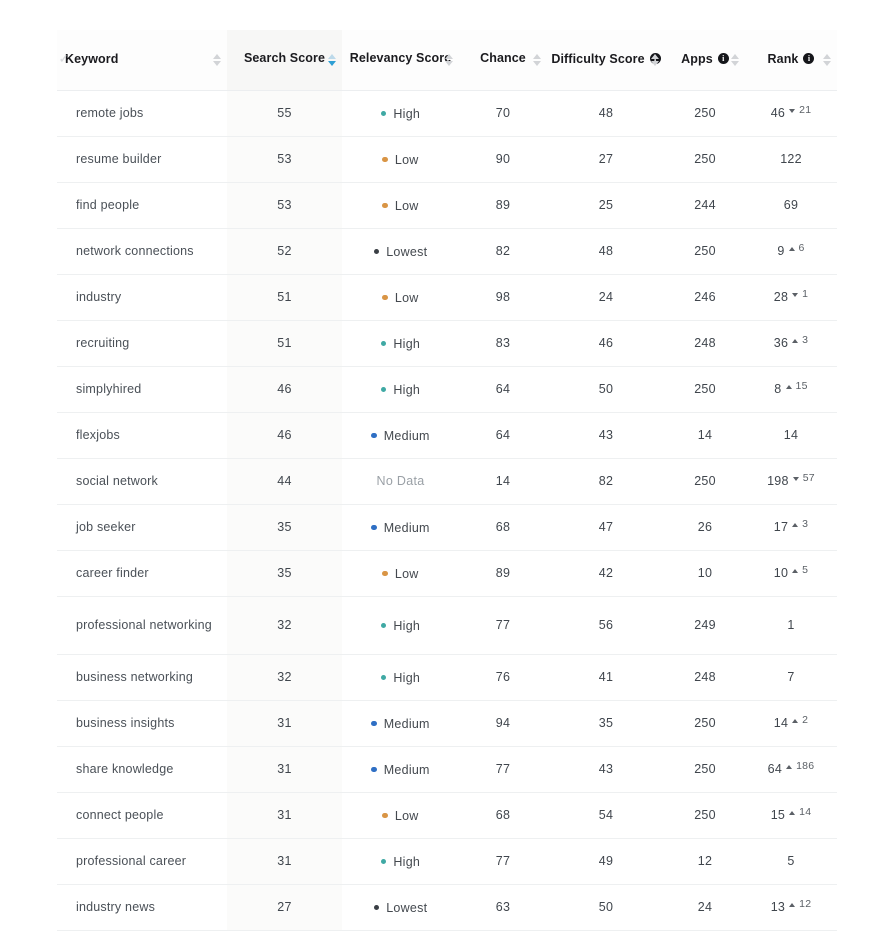 The height and width of the screenshot is (936, 894). What do you see at coordinates (447, 723) in the screenshot?
I see `table-row: business insights 31 Medium 94 35 250 14 2` at bounding box center [447, 723].